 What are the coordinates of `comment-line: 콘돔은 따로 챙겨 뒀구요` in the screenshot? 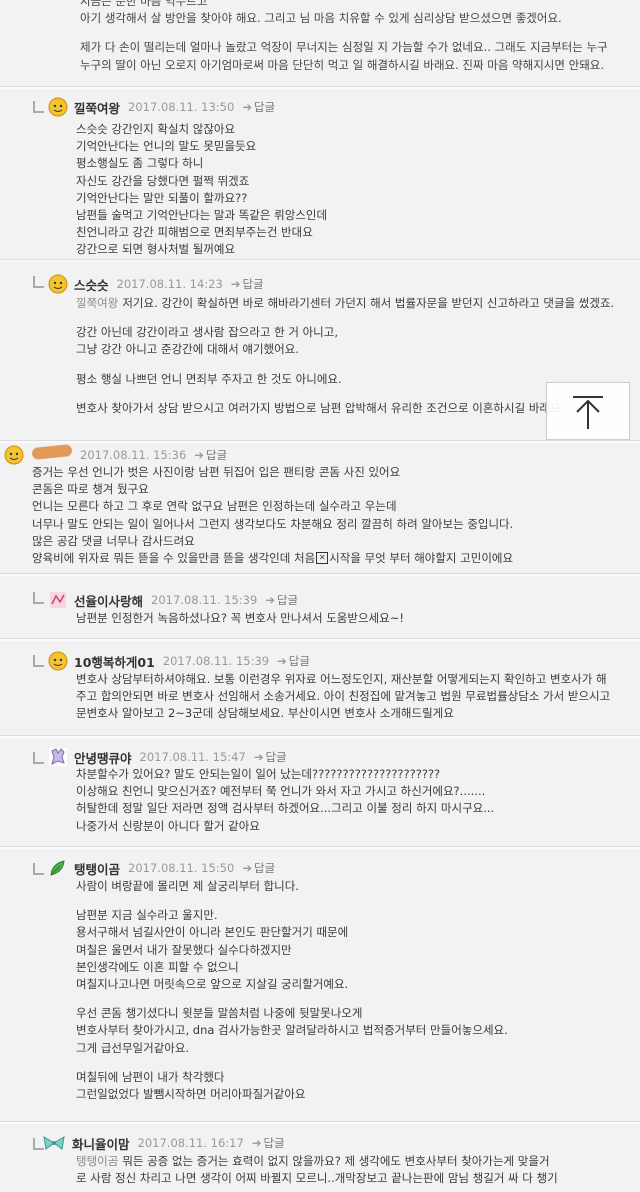 It's located at (90, 489).